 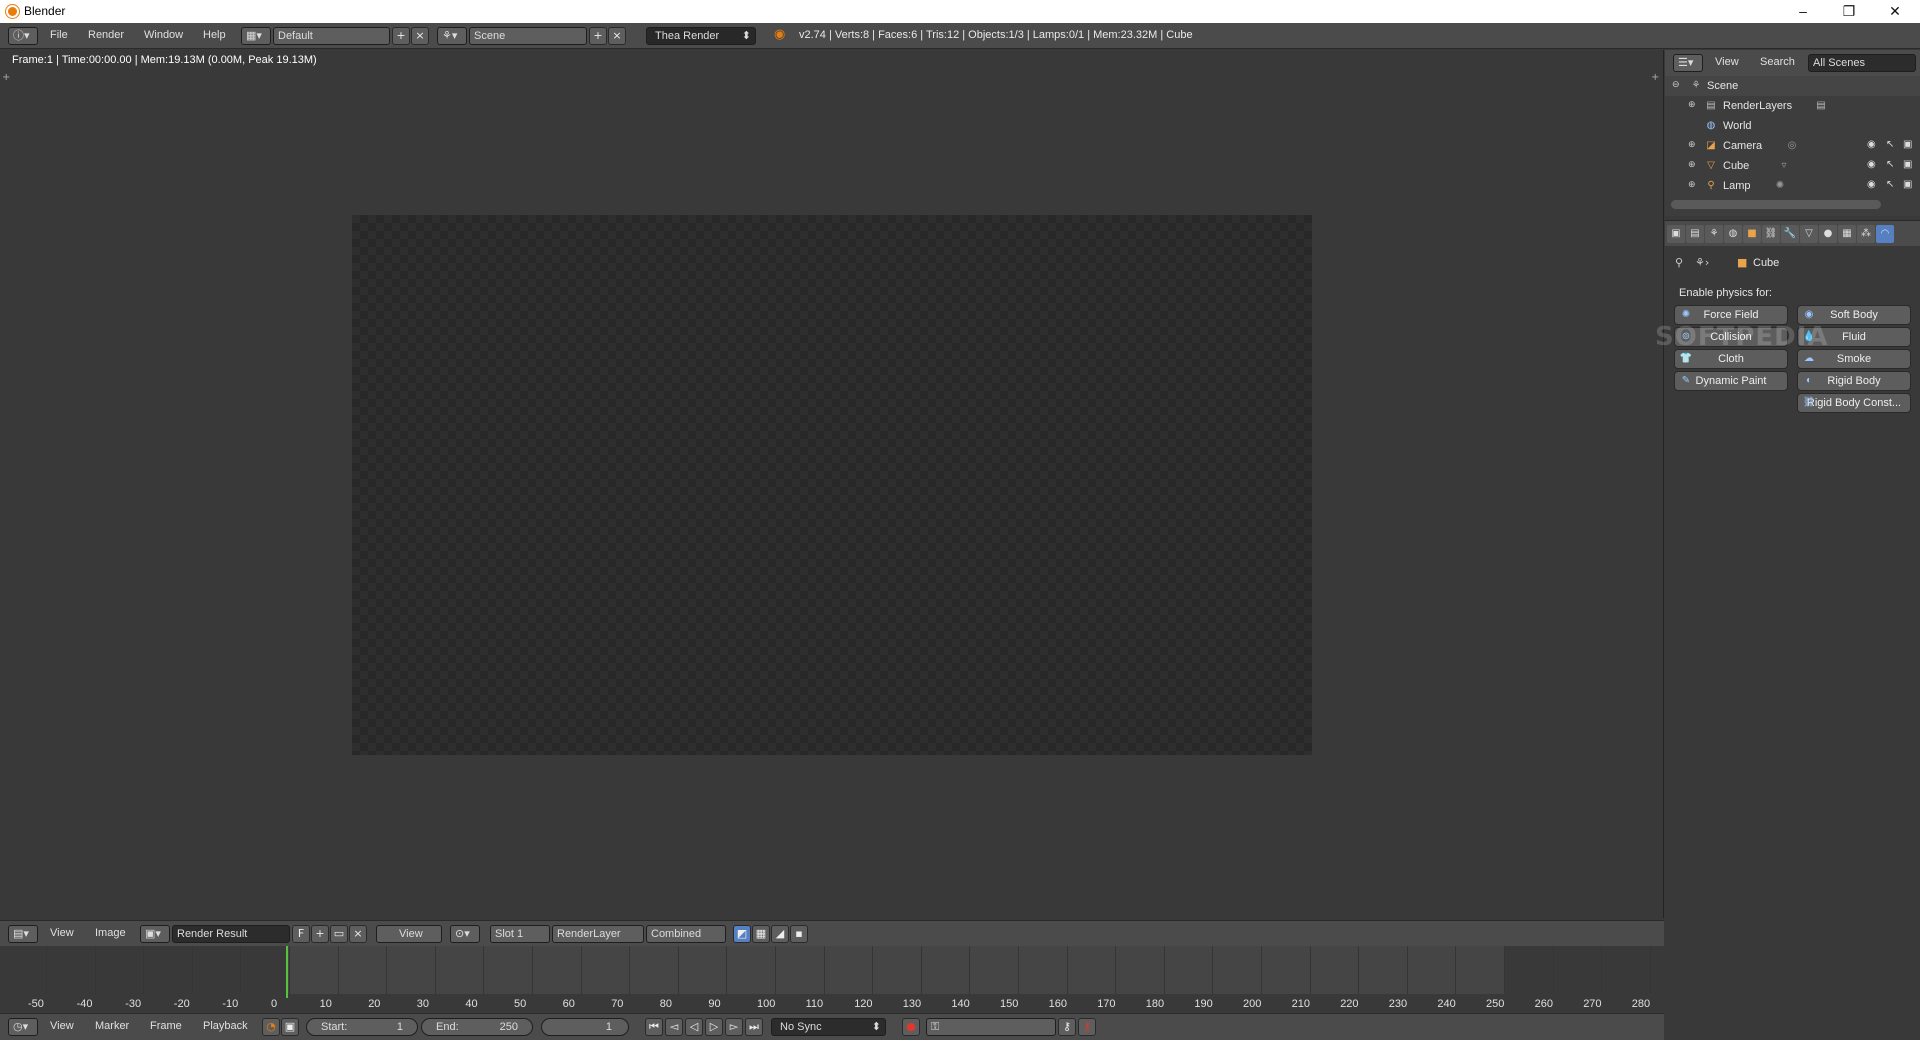 What do you see at coordinates (701, 36) in the screenshot?
I see `render-engine-selector: Thea Render ⬍` at bounding box center [701, 36].